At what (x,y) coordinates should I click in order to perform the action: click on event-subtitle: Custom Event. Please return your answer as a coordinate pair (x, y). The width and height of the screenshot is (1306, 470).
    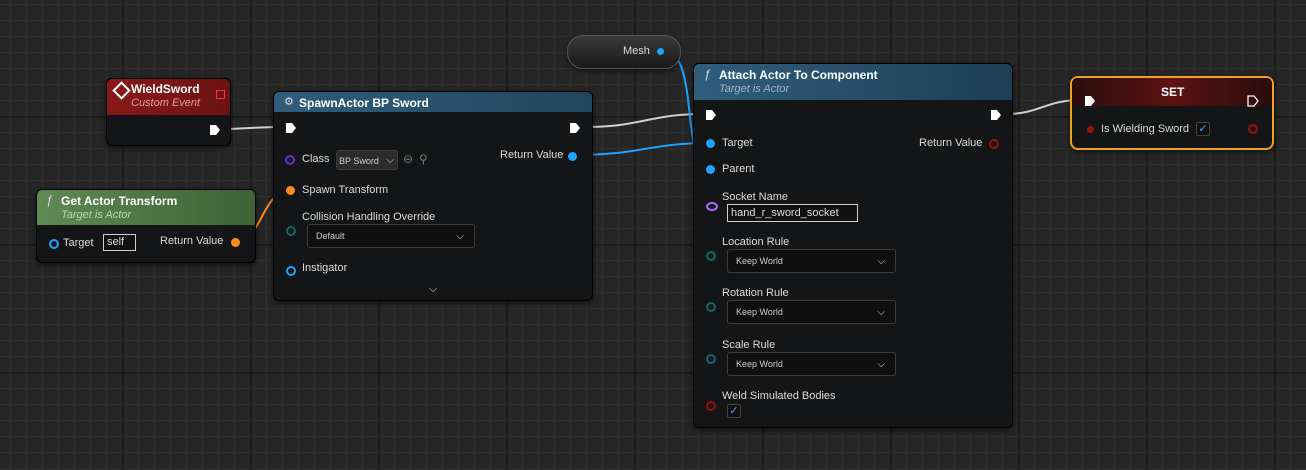
    Looking at the image, I should click on (166, 103).